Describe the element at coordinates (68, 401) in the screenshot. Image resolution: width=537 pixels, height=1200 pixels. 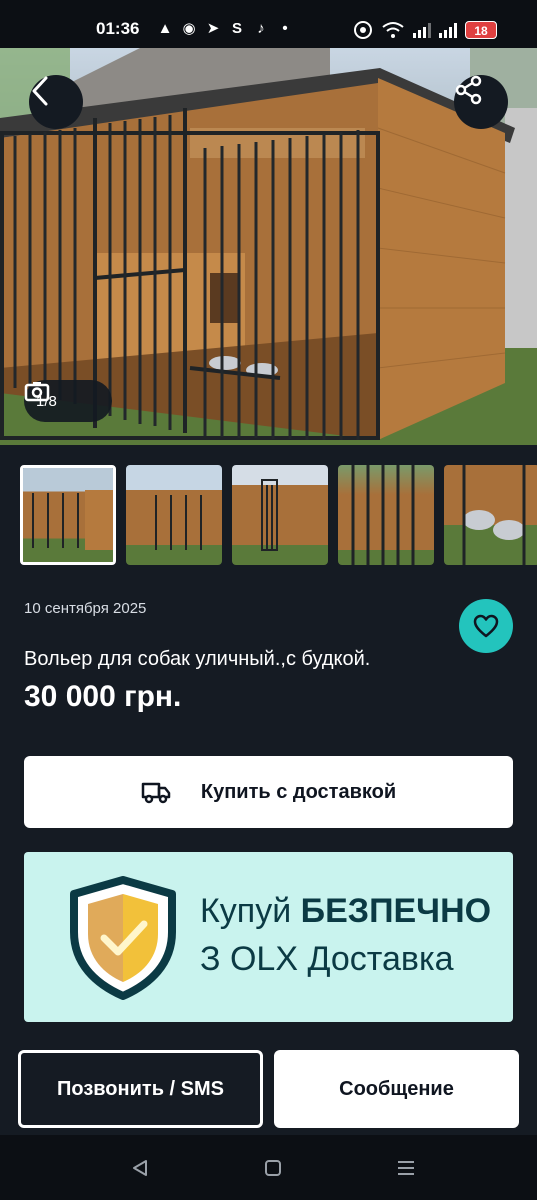
I see `photo-counter: 1/8` at that location.